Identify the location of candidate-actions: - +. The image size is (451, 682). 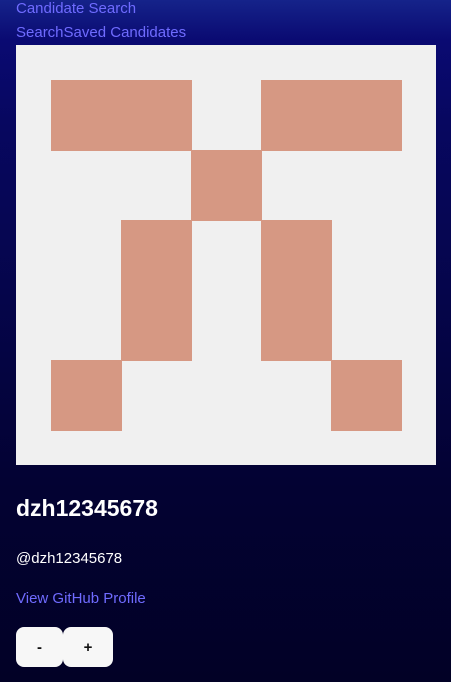
(64, 647).